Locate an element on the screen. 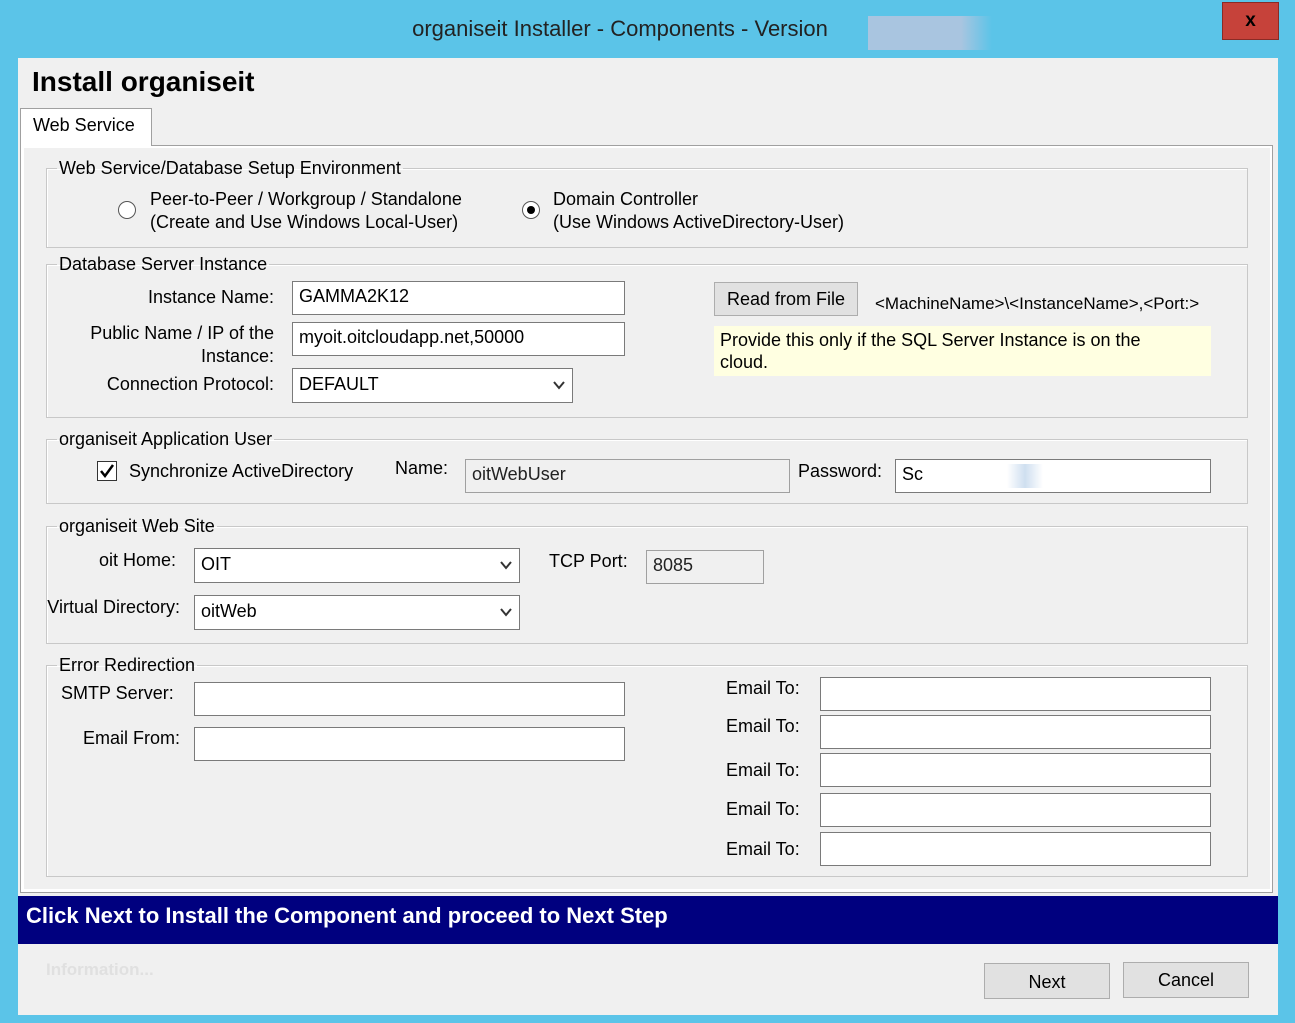 Image resolution: width=1295 pixels, height=1023 pixels. checkmark-icon is located at coordinates (107, 471).